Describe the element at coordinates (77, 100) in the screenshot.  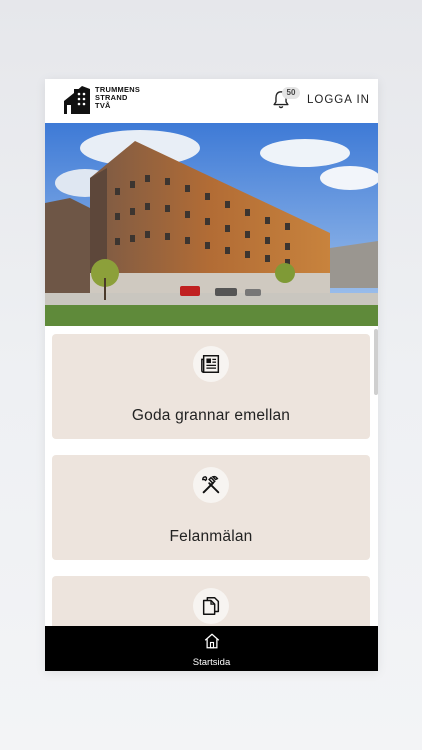
I see `house-logo-icon` at that location.